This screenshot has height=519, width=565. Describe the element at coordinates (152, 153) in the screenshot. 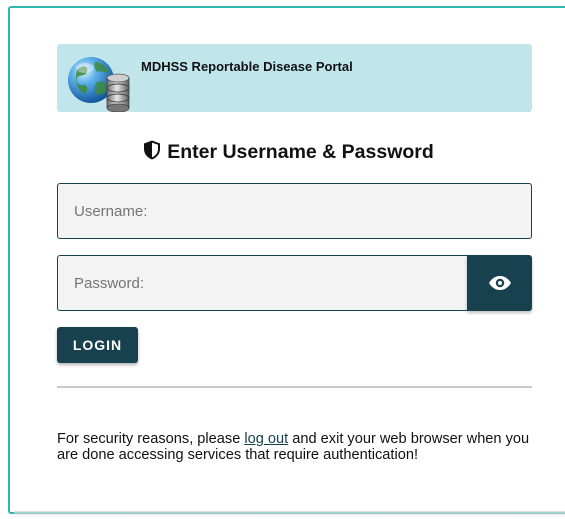

I see `shield-icon` at that location.